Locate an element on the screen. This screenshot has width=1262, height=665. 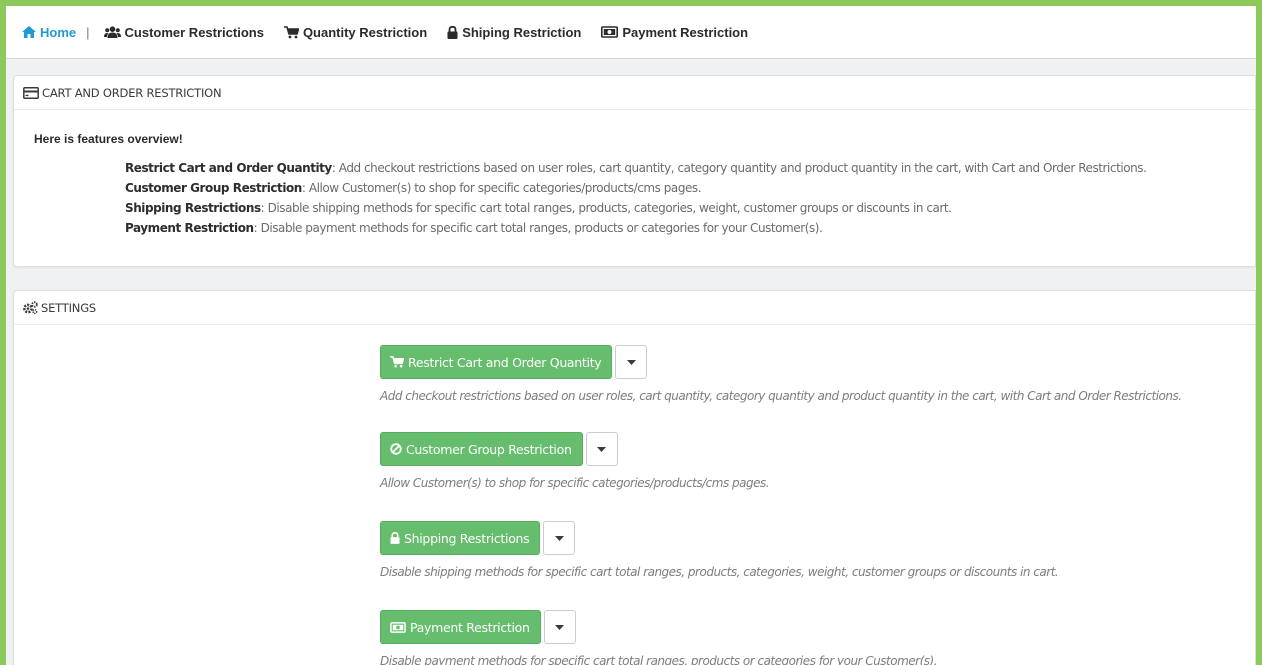
ban-icon is located at coordinates (396, 449).